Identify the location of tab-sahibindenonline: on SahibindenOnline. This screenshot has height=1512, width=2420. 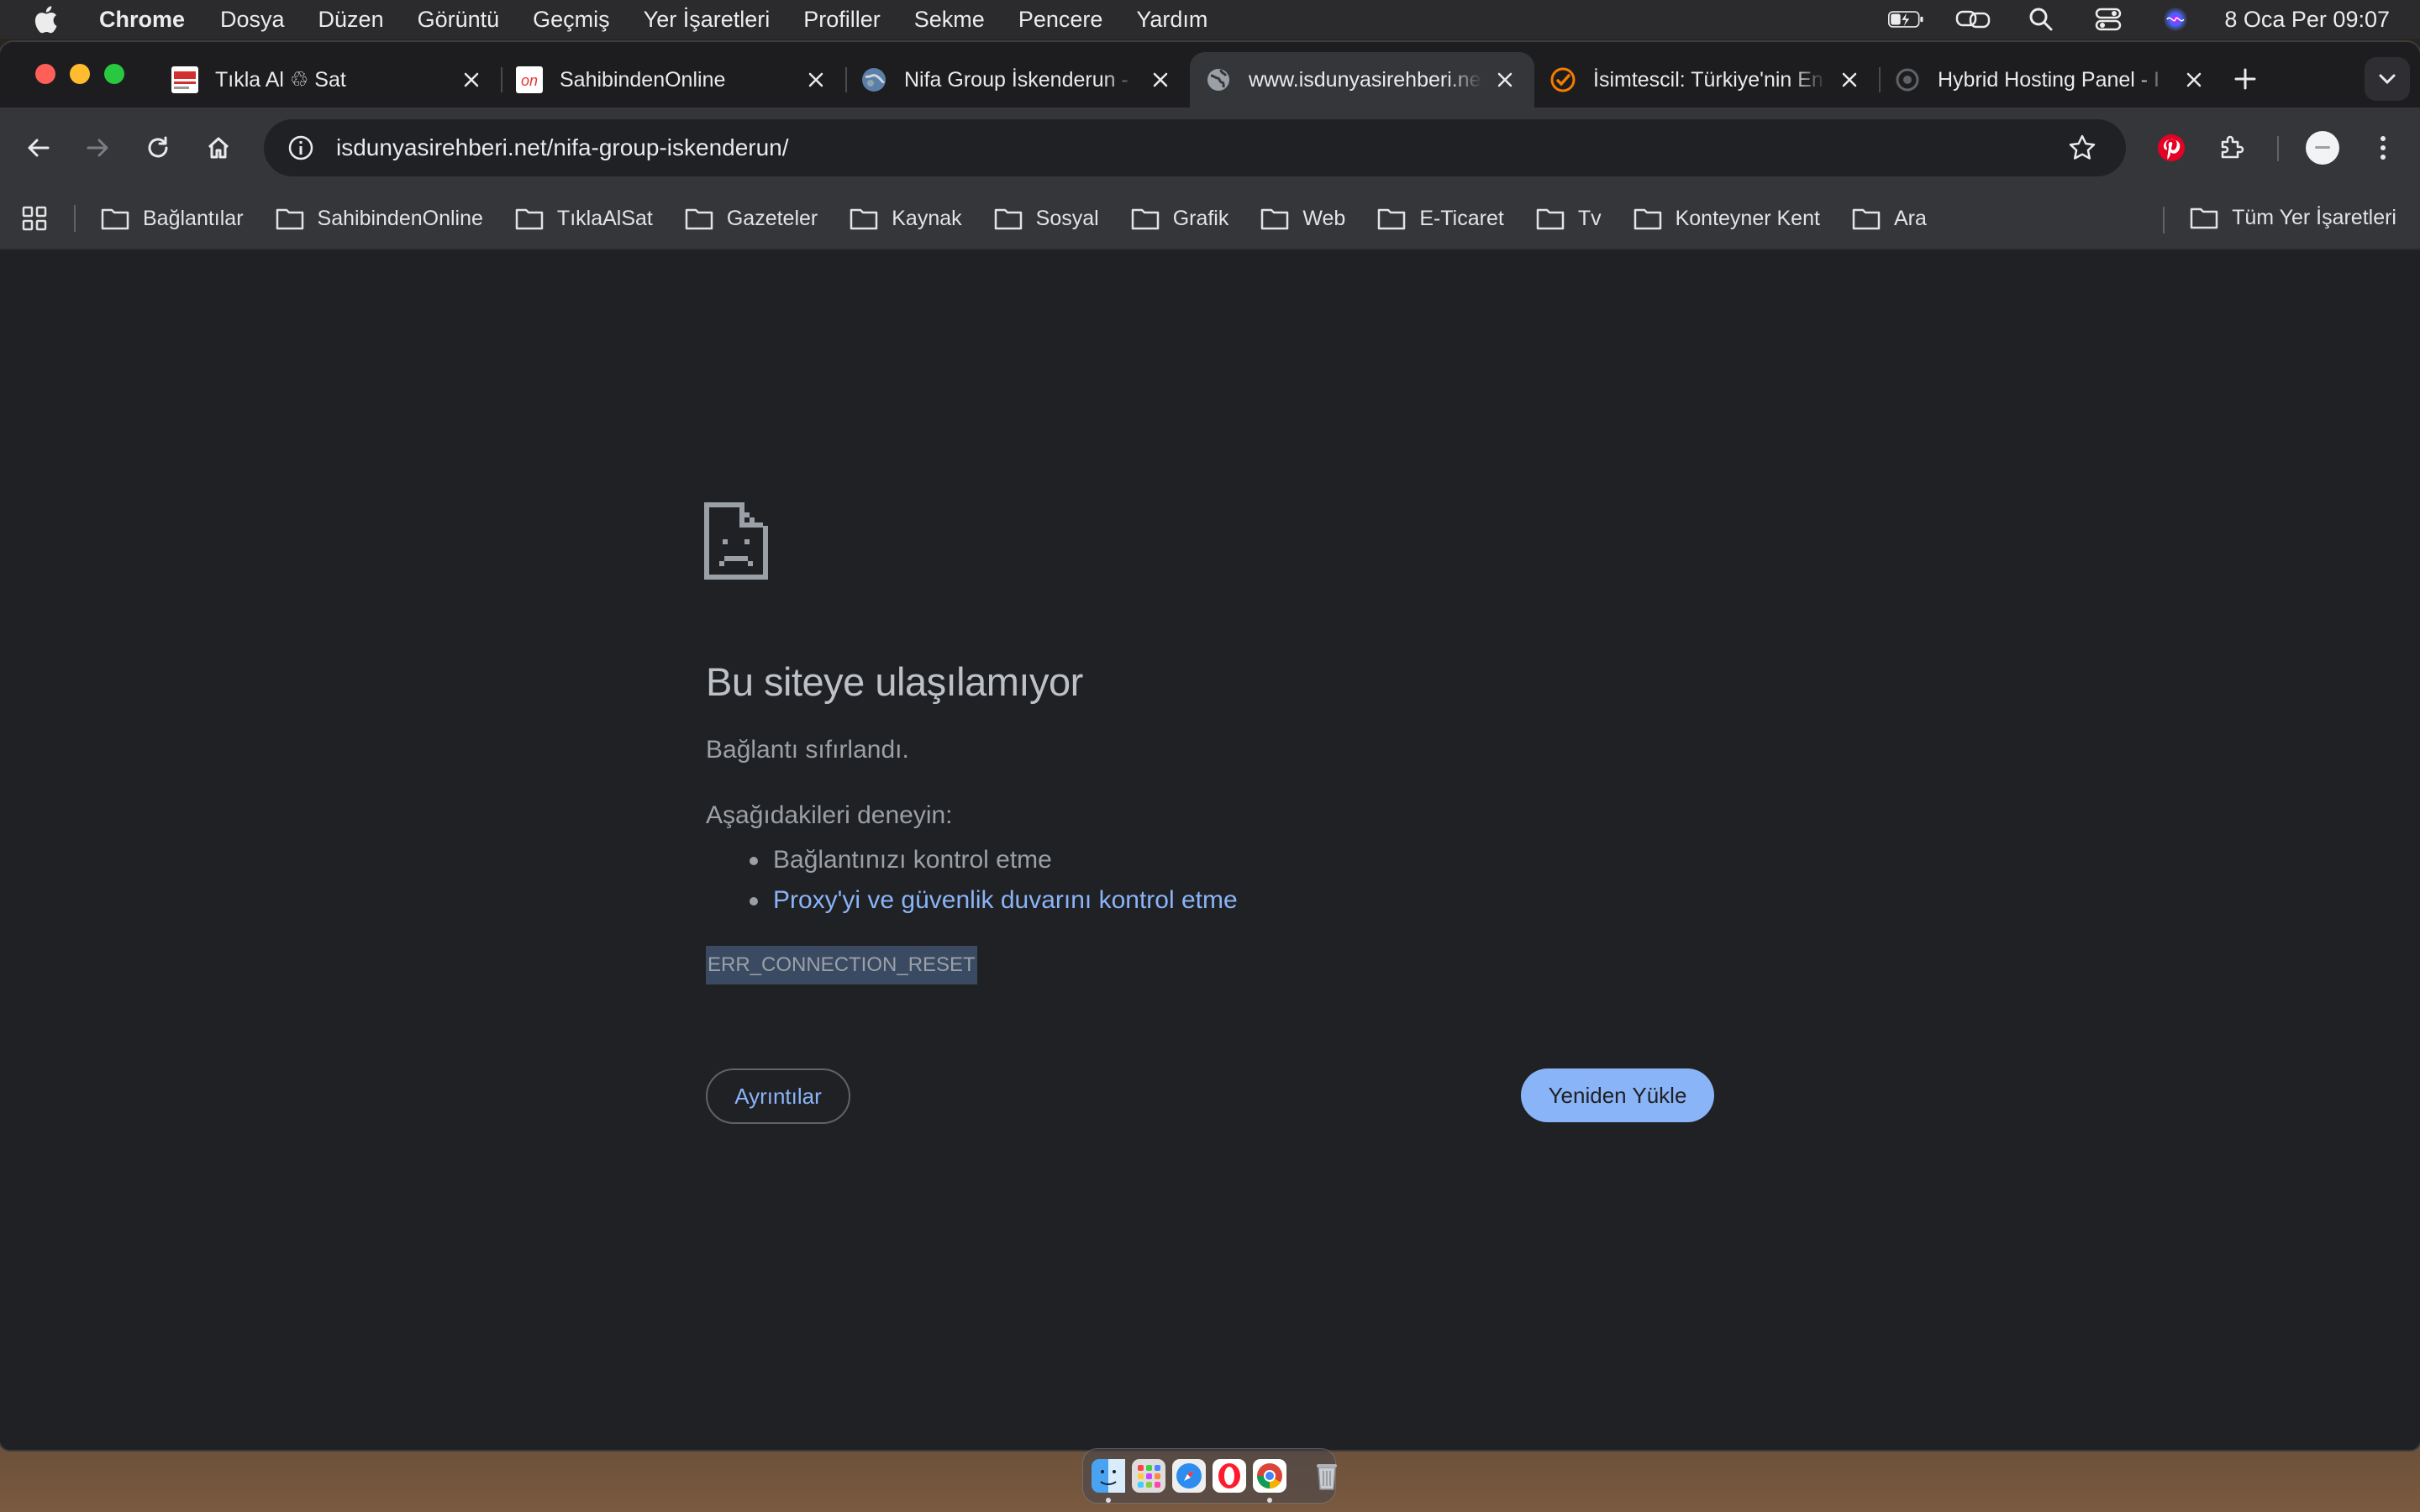
(673, 80).